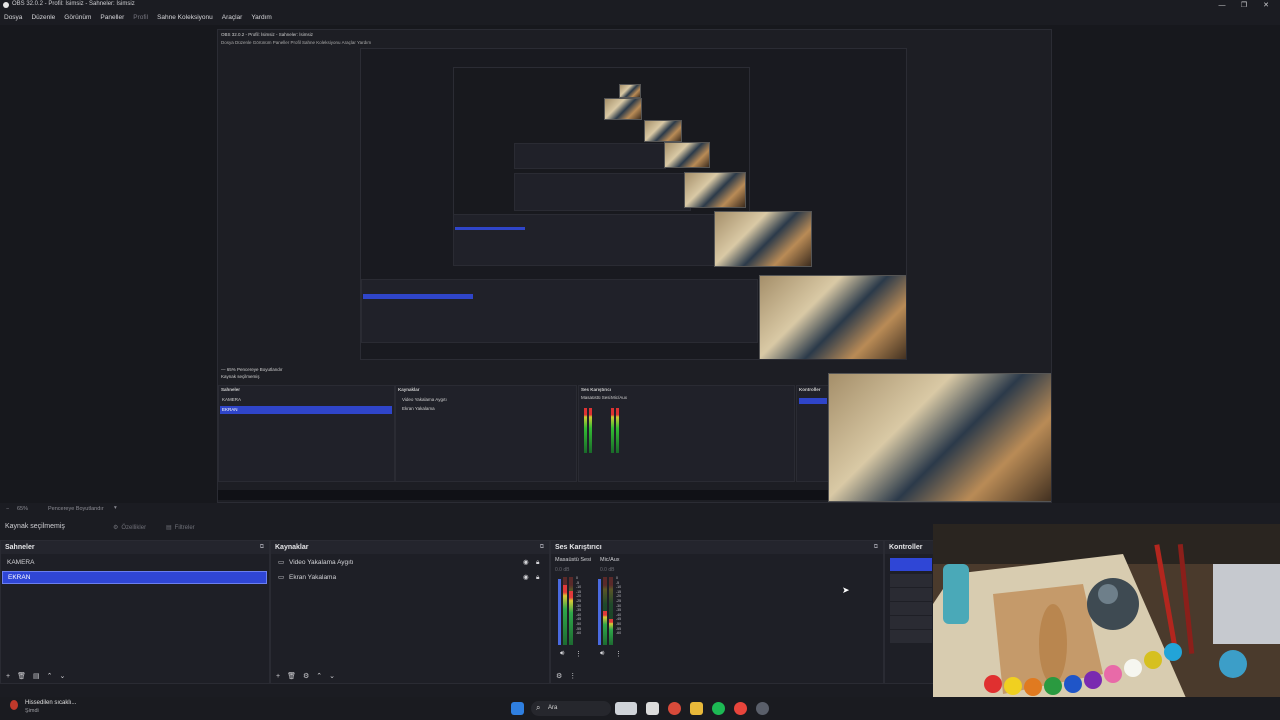  Describe the element at coordinates (605, 628) in the screenshot. I see `mic-meter-left` at that location.